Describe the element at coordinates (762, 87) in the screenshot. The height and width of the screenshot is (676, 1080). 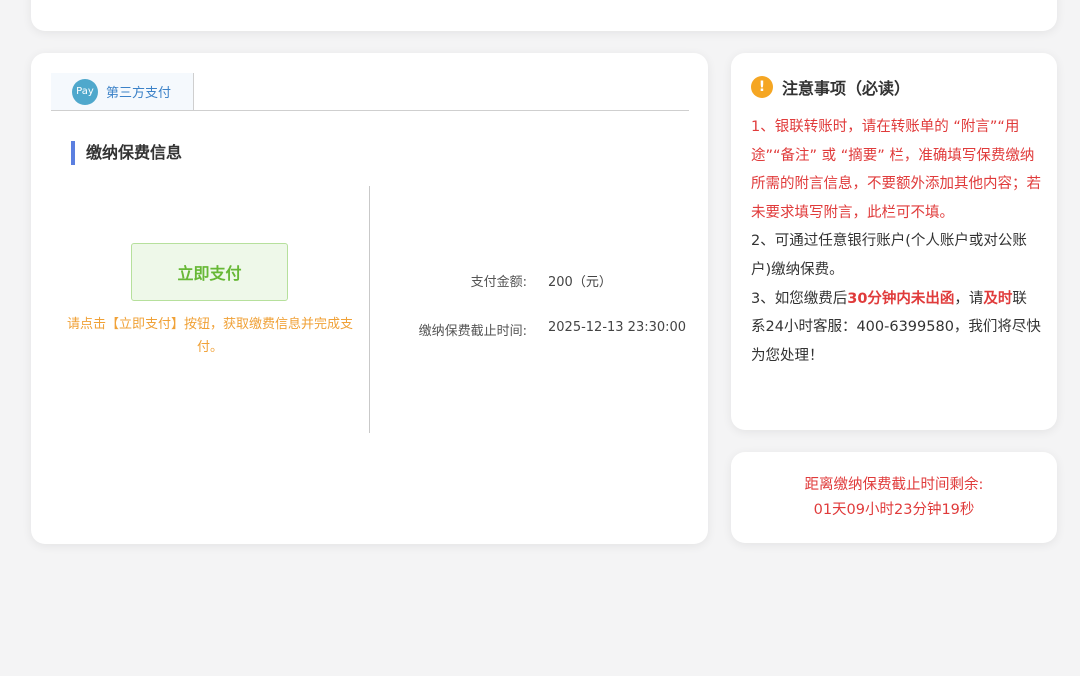
I see `warning-icon: !` at that location.